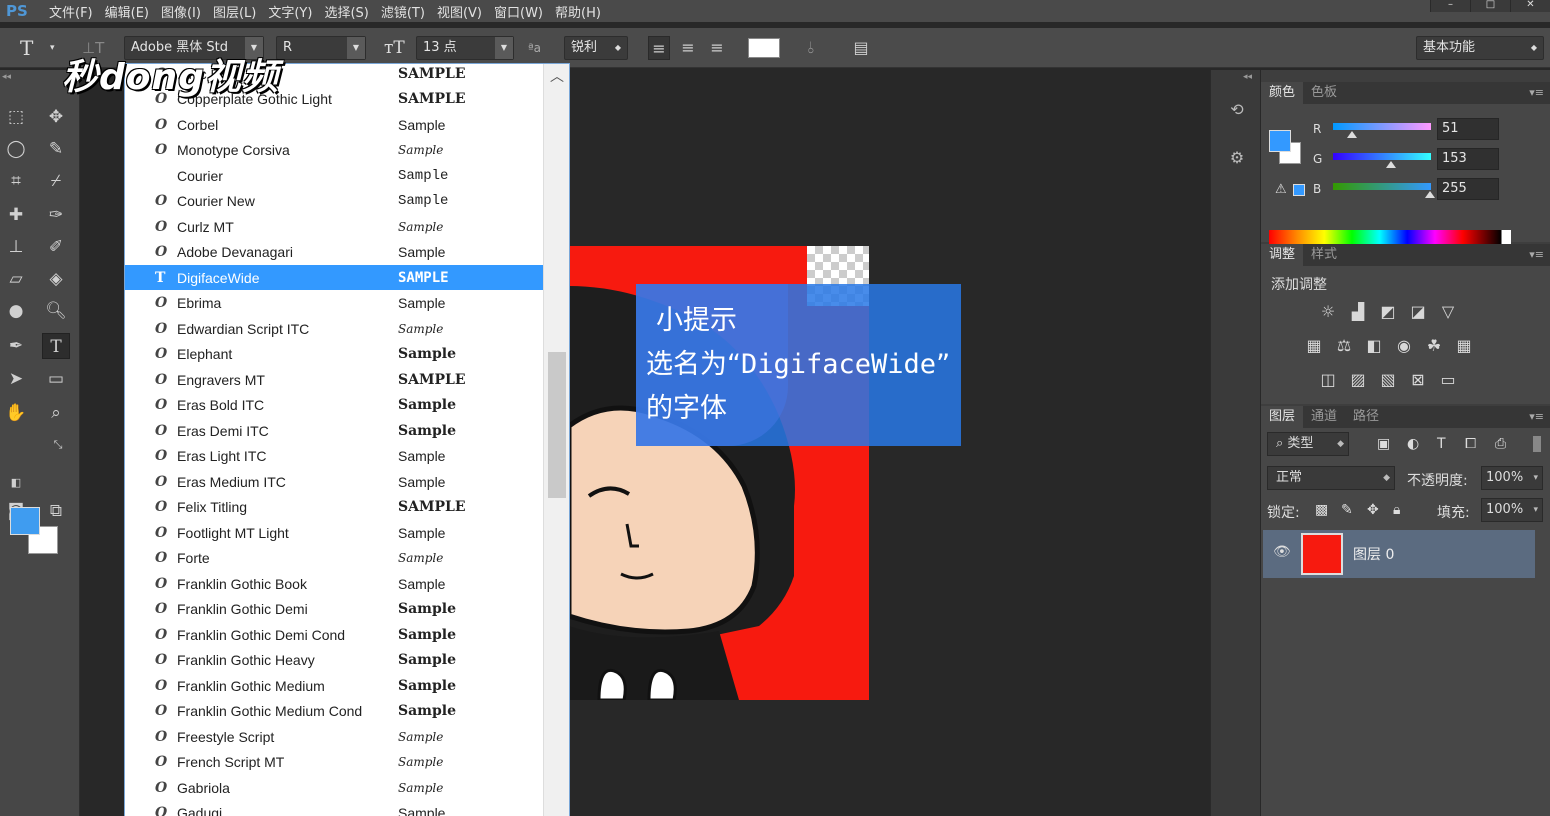 This screenshot has height=816, width=1550. I want to click on menu-layer: 图层(L), so click(237, 11).